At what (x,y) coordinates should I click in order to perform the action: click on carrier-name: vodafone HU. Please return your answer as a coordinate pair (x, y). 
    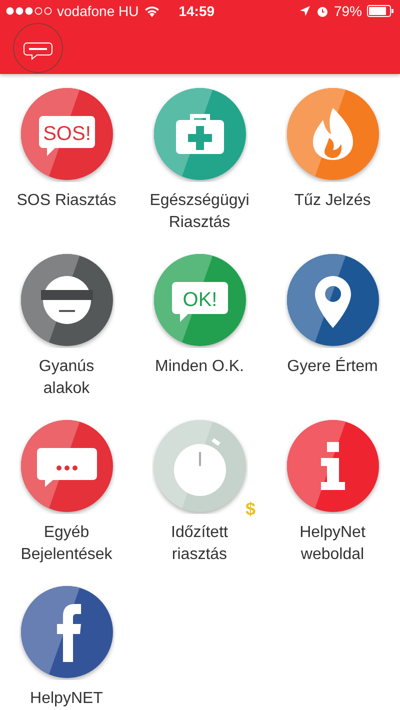
    Looking at the image, I should click on (98, 11).